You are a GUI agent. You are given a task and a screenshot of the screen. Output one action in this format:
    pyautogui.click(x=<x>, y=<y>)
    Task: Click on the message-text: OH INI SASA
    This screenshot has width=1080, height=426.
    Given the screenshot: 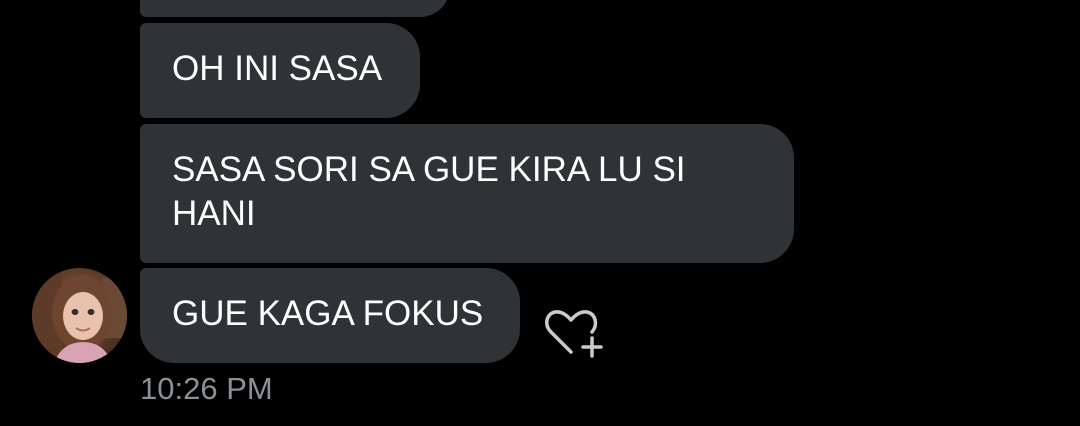 What is the action you would take?
    pyautogui.click(x=277, y=68)
    